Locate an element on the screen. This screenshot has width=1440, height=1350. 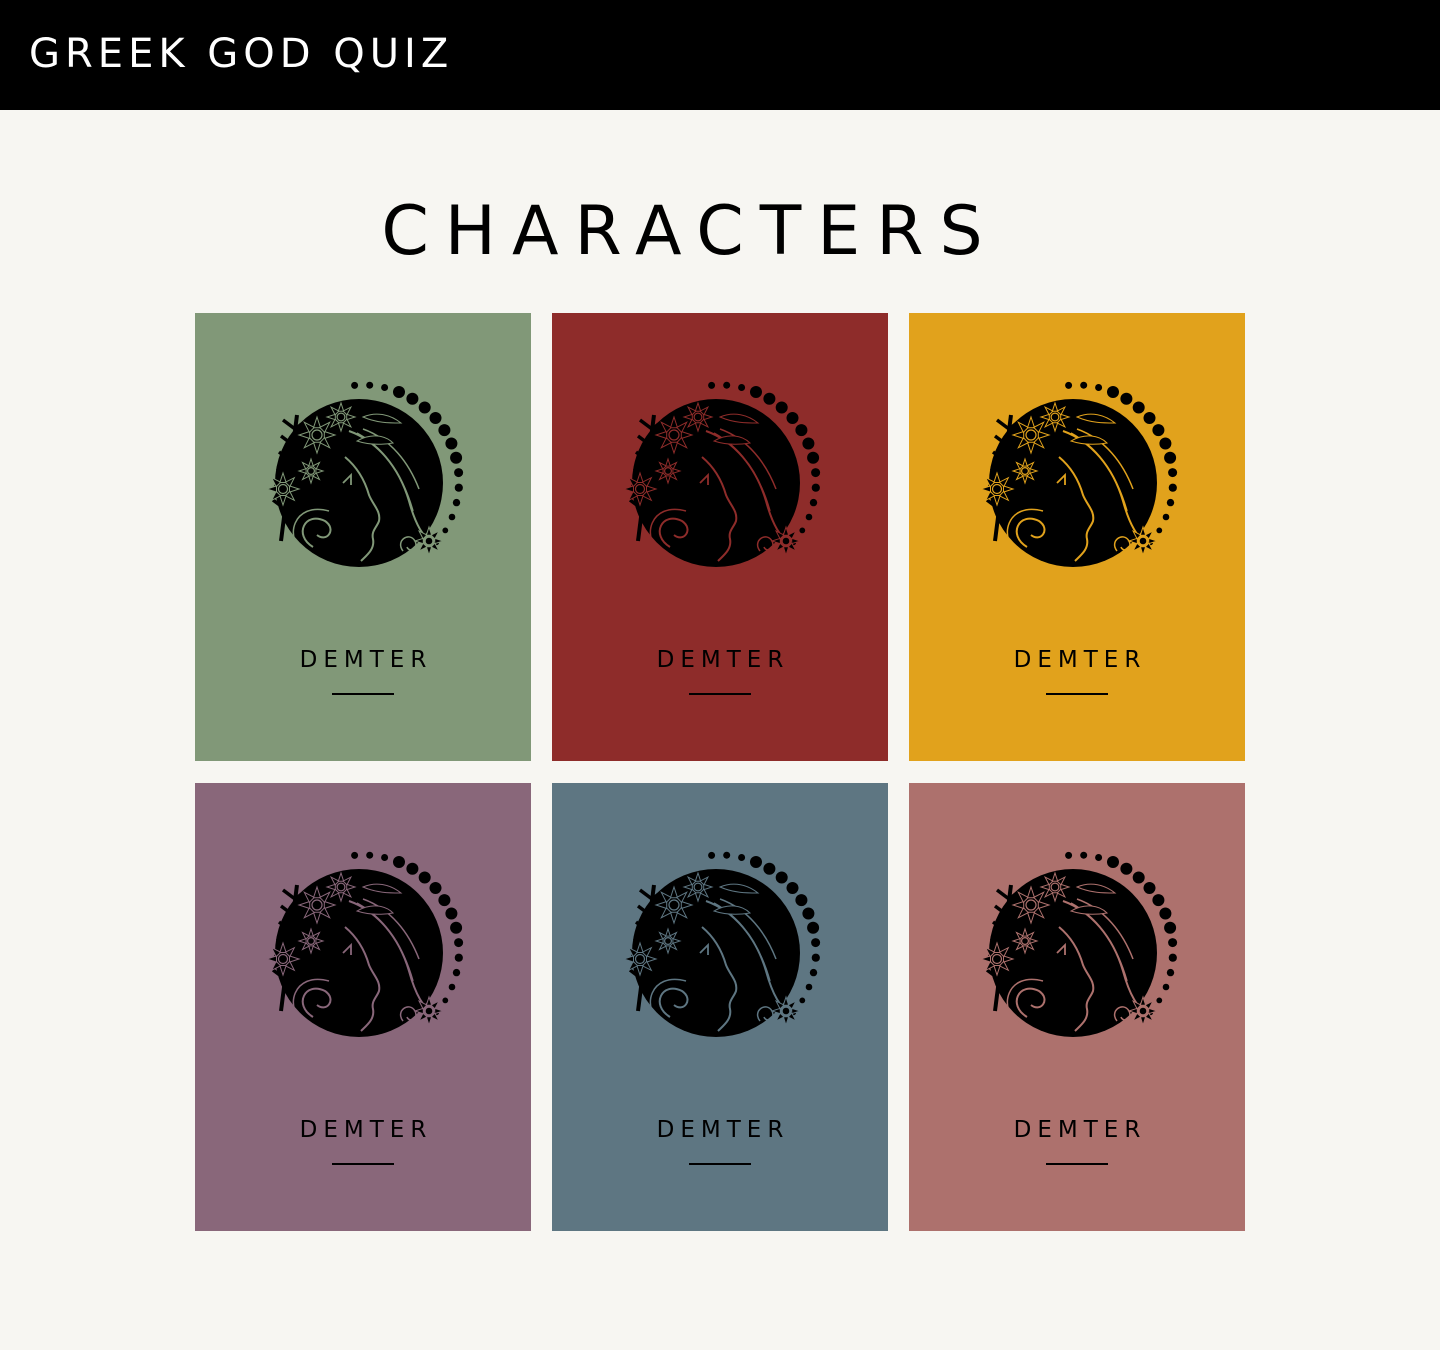
site-title: GREEK GOD QUIZ is located at coordinates (241, 54).